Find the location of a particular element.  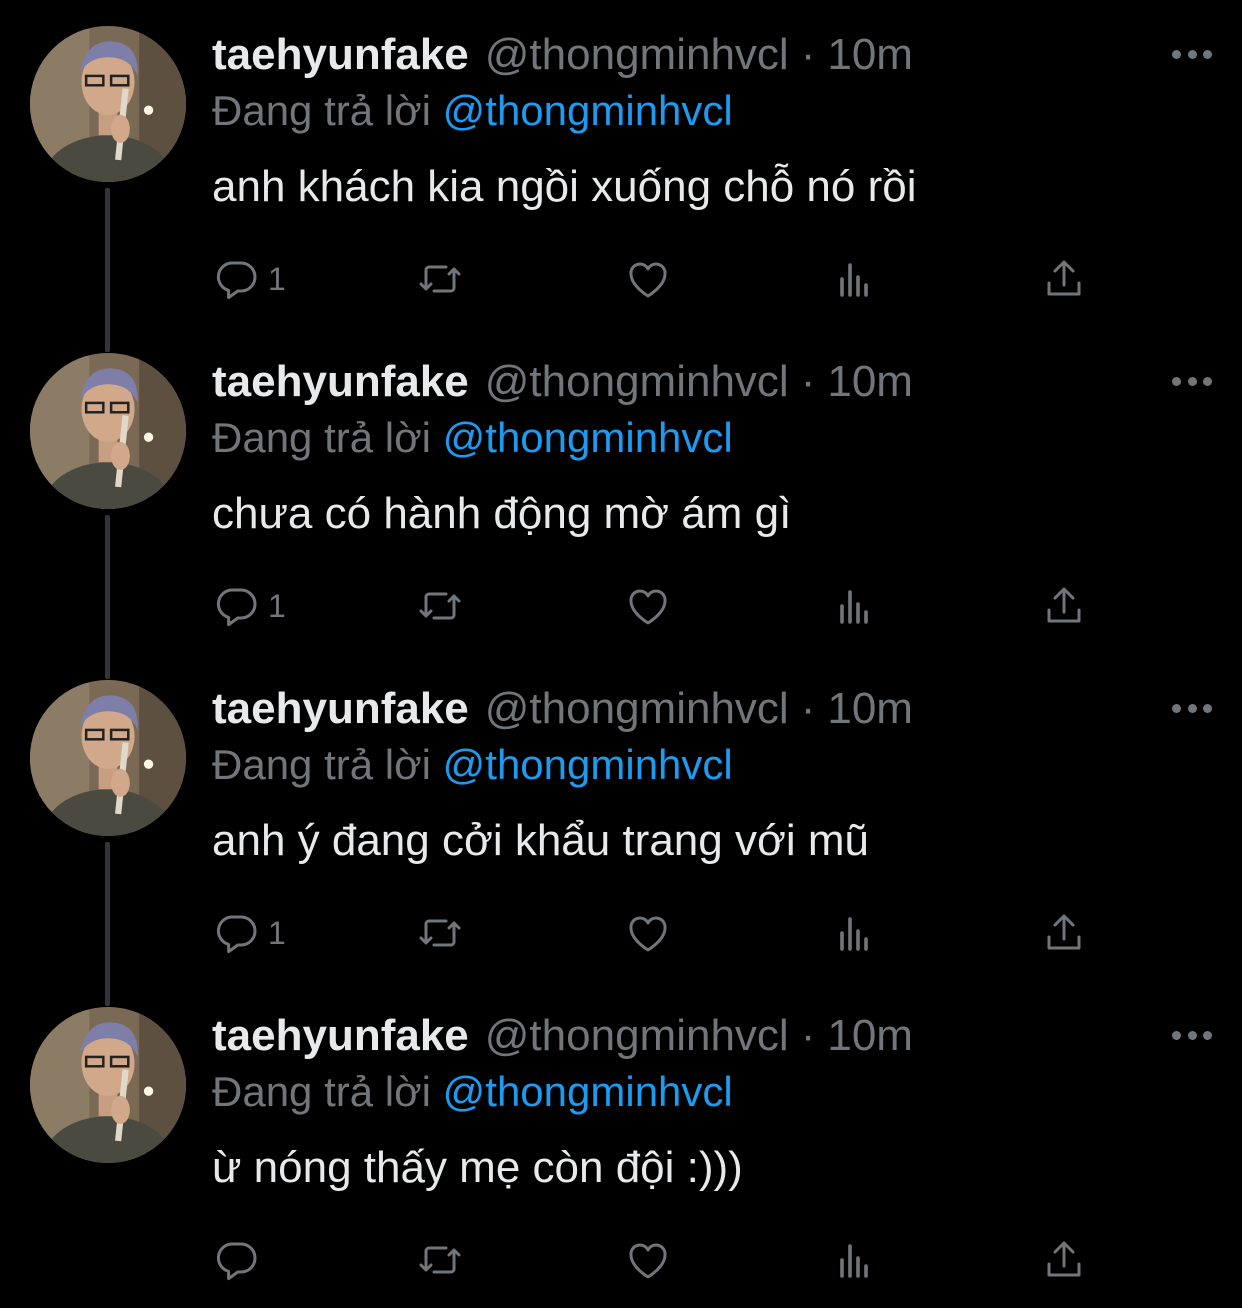

tweet-text: anh khách kia ngồi xuống chỗ nó rồi is located at coordinates (564, 186).